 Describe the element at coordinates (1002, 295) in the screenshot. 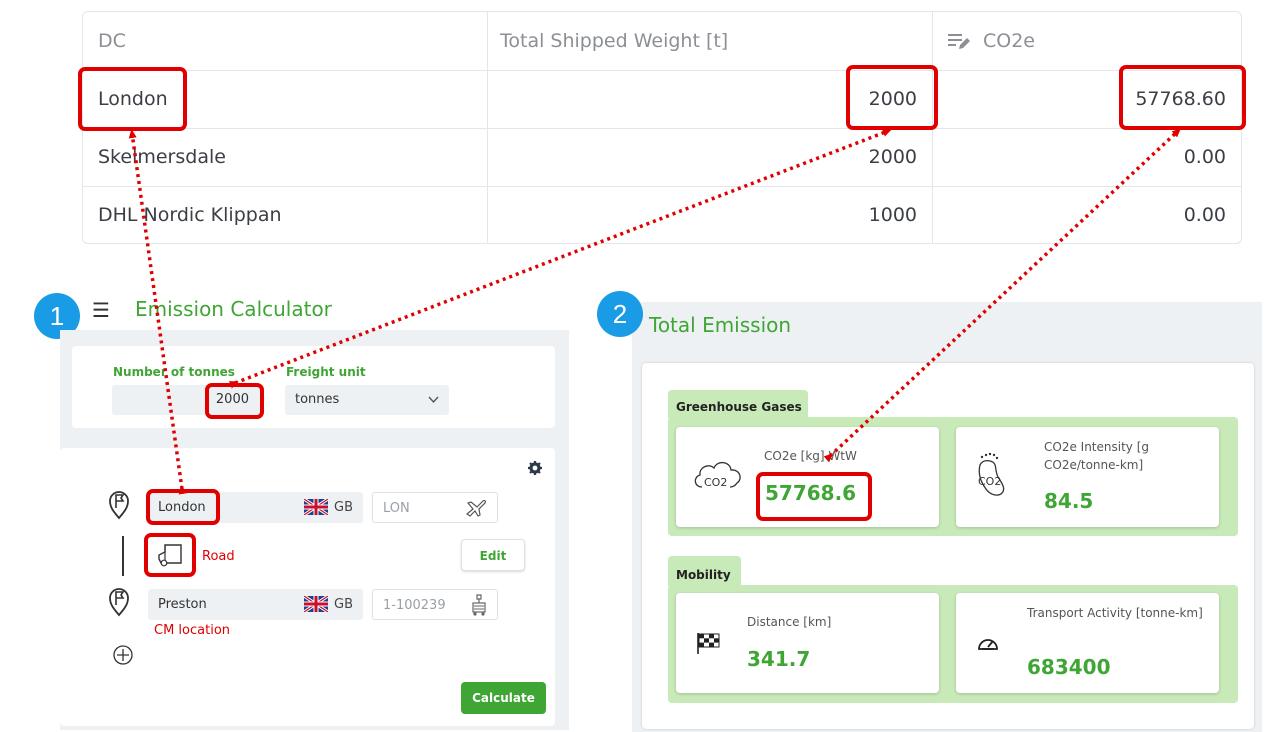

I see `arrow-co2e-to-table` at that location.